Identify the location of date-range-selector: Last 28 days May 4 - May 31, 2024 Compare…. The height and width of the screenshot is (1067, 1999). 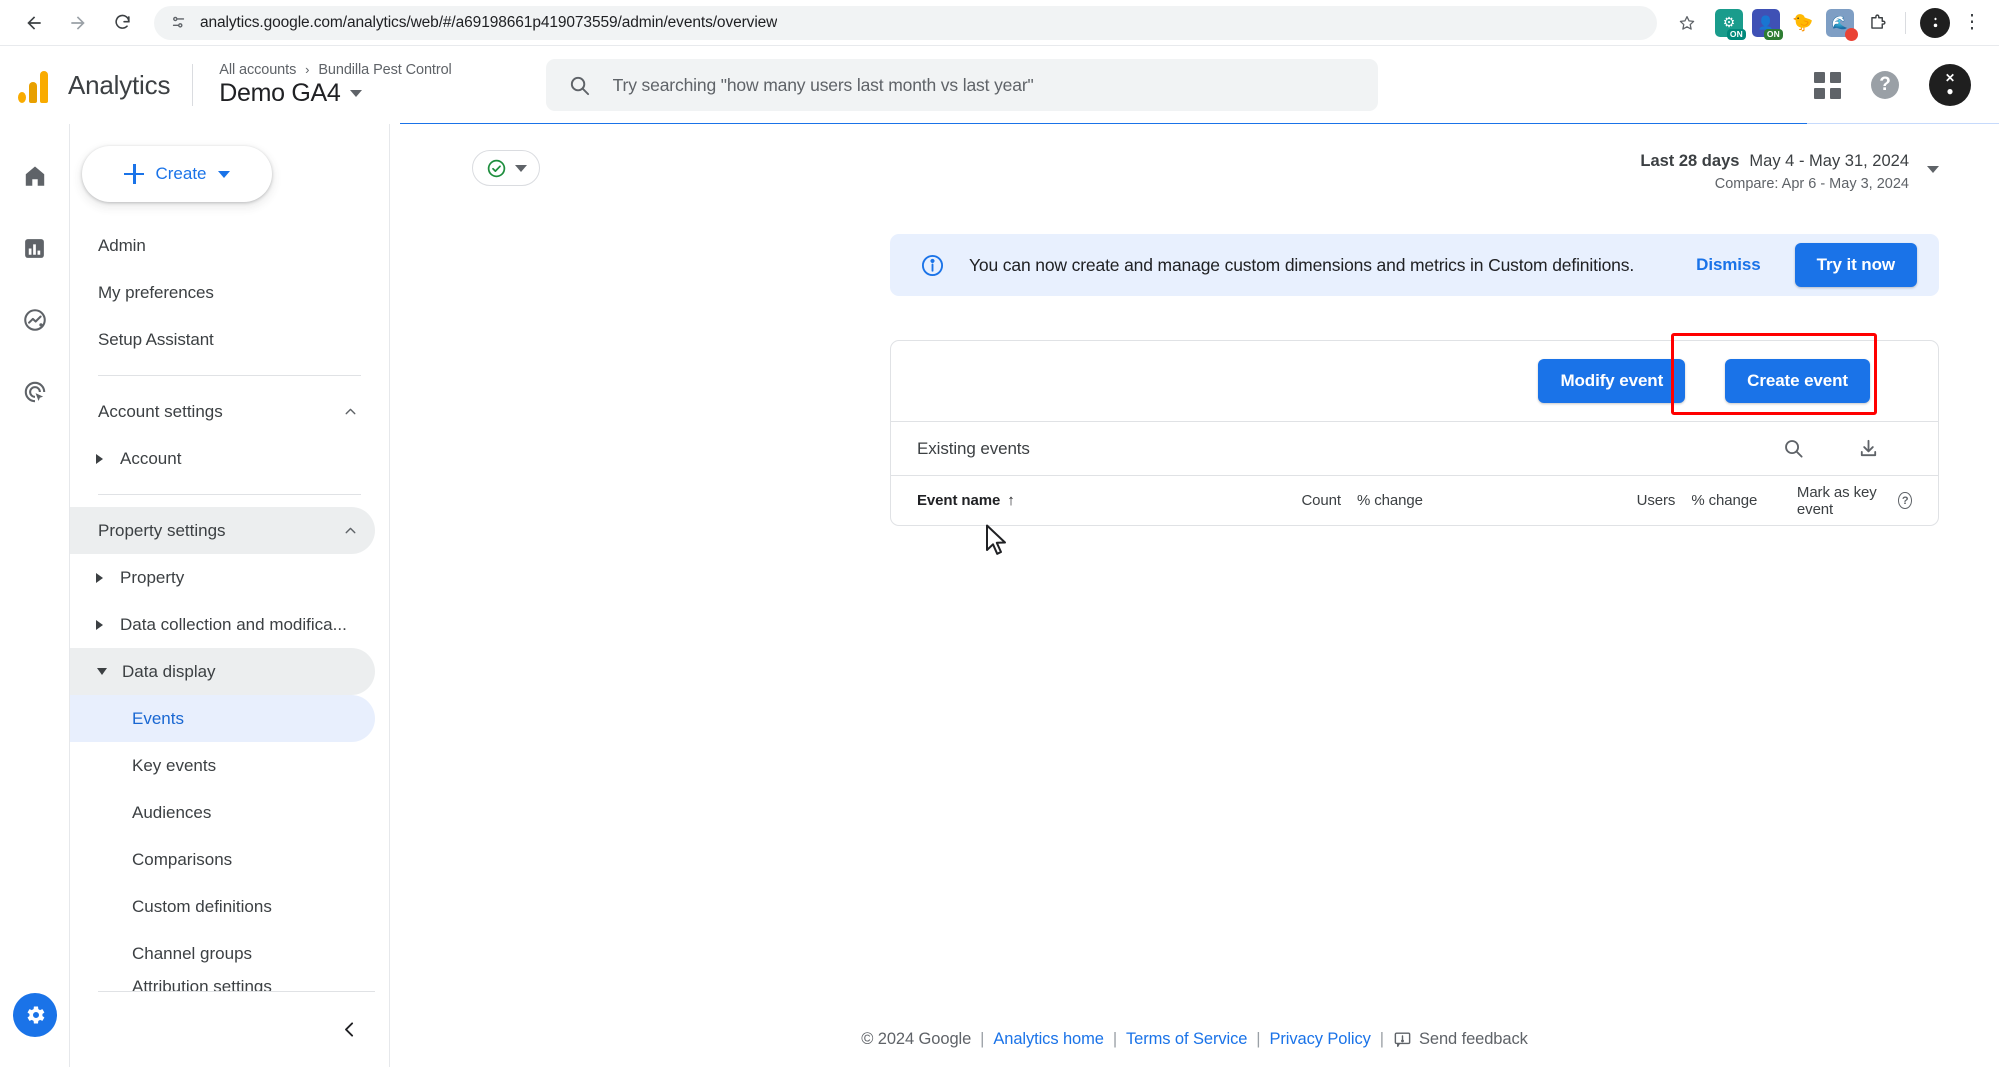
(1789, 171).